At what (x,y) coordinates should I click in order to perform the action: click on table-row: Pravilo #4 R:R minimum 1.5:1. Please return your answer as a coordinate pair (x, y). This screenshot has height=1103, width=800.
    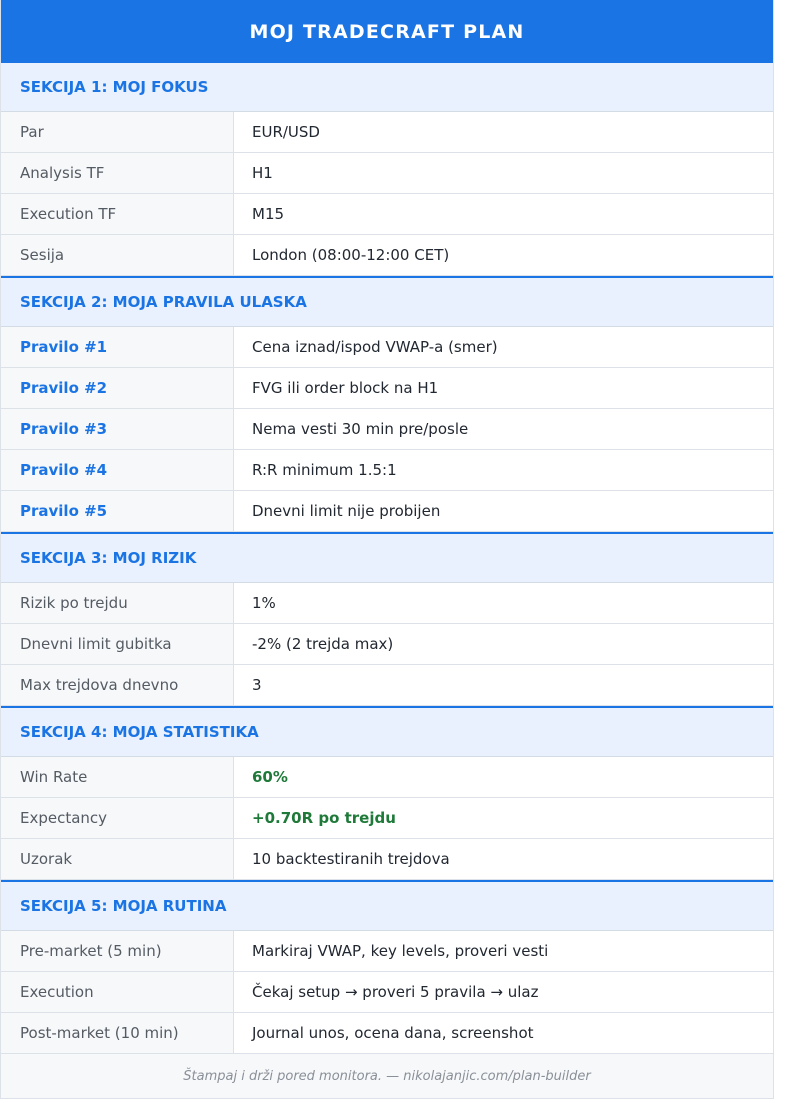
    Looking at the image, I should click on (387, 470).